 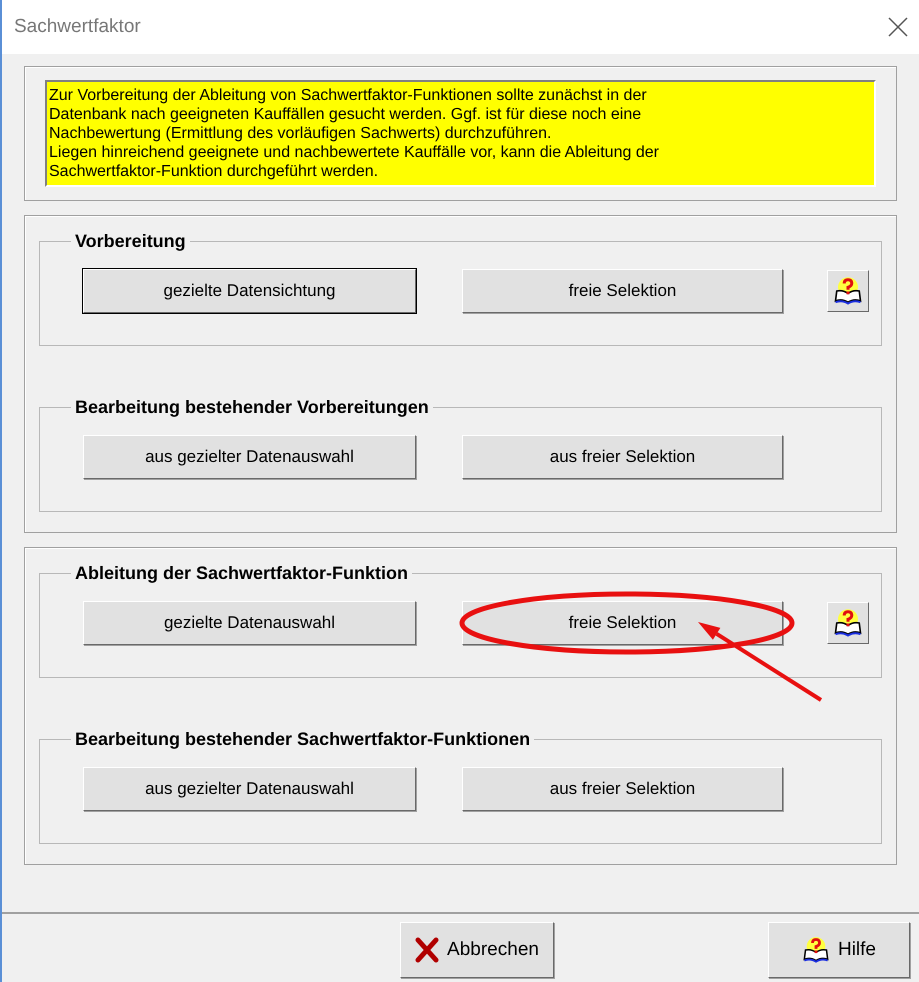 What do you see at coordinates (460, 133) in the screenshot?
I see `info-text: Zur Vorbereitung der Ableitung von Sachwertfaktor-Funktionen sollte zunächst in der Datenbank nach geeigneten Kauffällen gesucht werden. Ggf. ist für diese noch eine Nachbewertung (Ermittlung des vorläufigen Sachwerts) durchzuführen. Liegen hinreichend geeignete und nachbewertete Kauffälle vor, kann die Ableitung der Sachwertfaktor-Funktion durchgeführt werden.` at bounding box center [460, 133].